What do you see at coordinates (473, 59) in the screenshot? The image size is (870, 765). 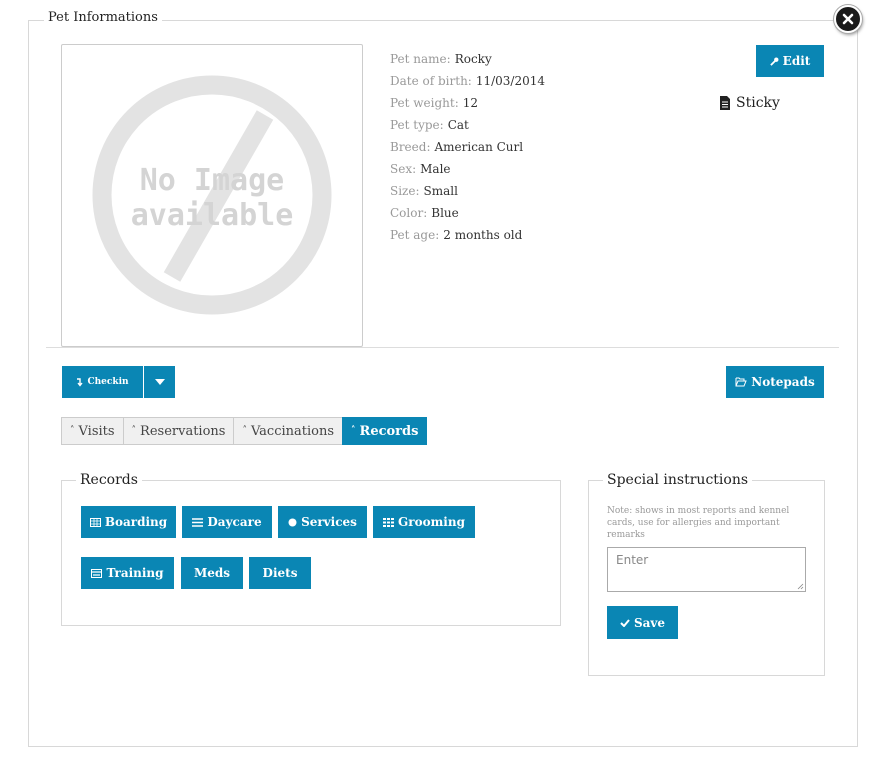 I see `pet-name-value: Rocky` at bounding box center [473, 59].